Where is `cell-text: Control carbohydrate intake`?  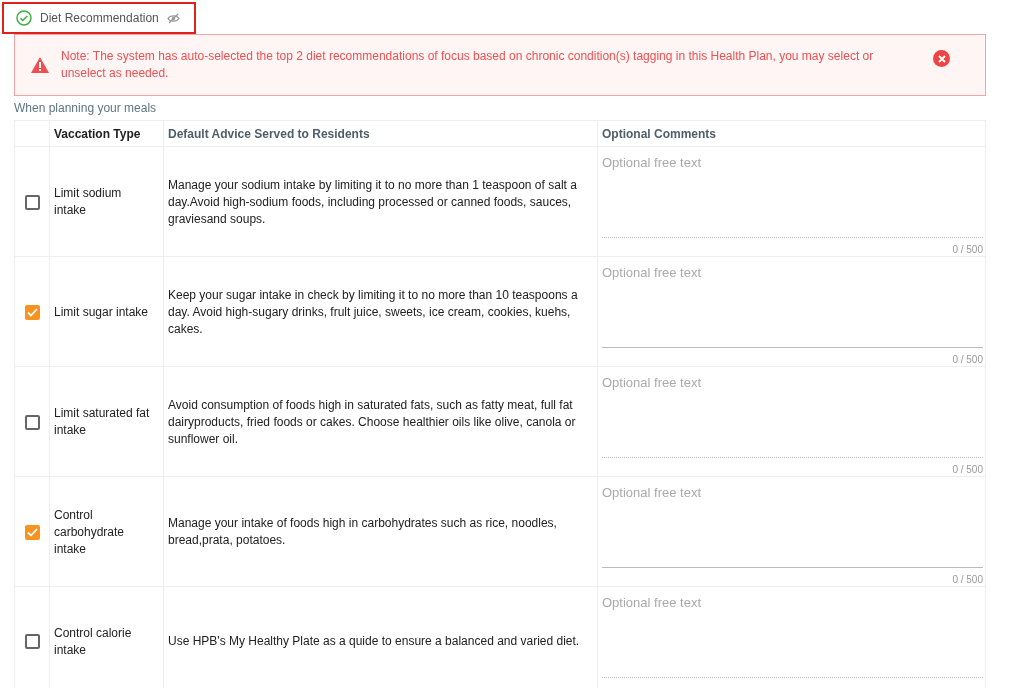
cell-text: Control carbohydrate intake is located at coordinates (90, 532).